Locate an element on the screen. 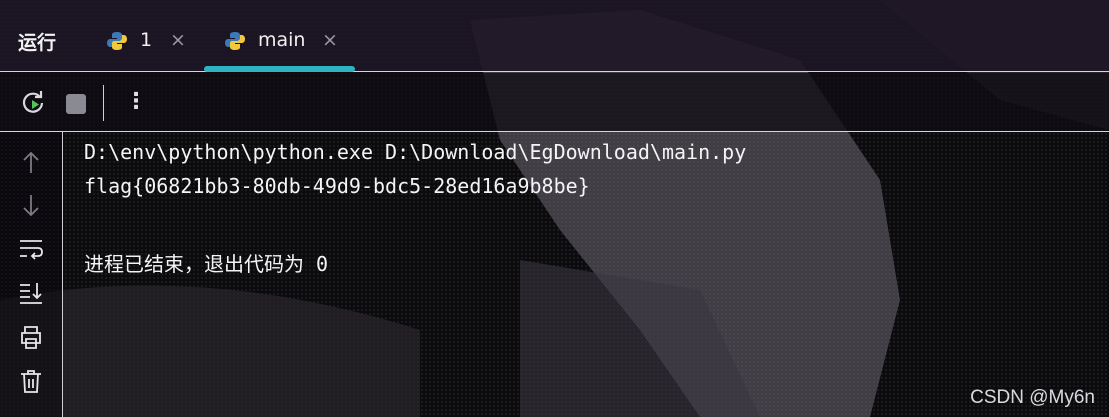 The image size is (1109, 417). tab-1: 1 × is located at coordinates (150, 36).